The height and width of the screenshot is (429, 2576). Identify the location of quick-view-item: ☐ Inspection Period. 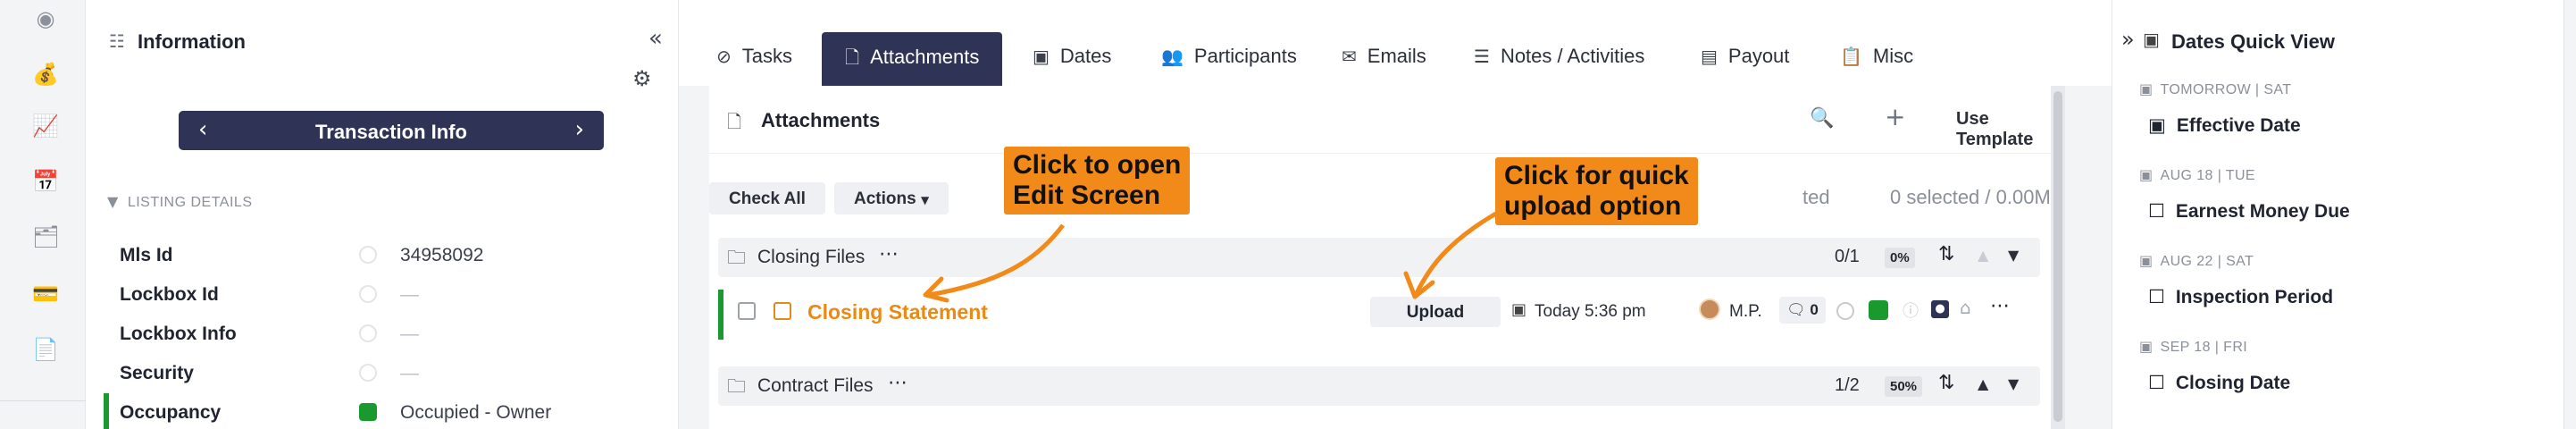
(2240, 297).